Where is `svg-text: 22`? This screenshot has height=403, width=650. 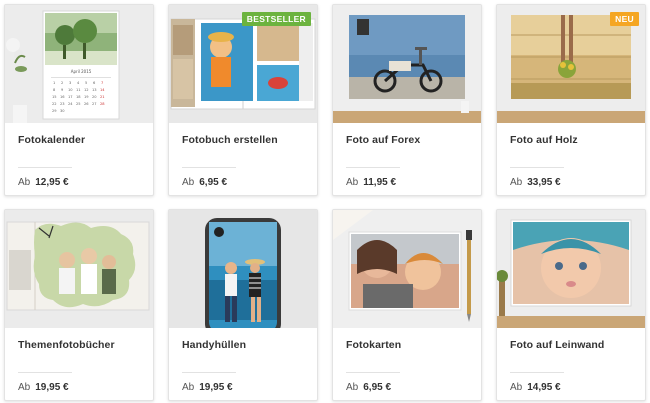 svg-text: 22 is located at coordinates (54, 104).